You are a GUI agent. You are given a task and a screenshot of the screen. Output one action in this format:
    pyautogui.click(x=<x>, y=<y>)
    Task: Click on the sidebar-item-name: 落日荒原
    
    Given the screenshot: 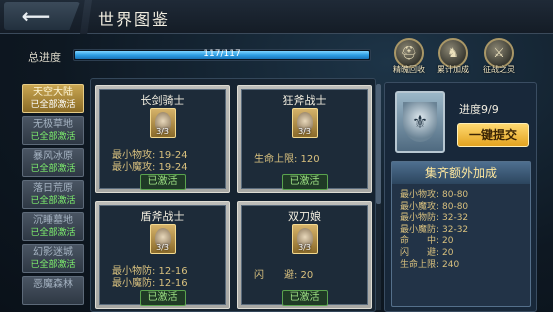 What is the action you would take?
    pyautogui.click(x=53, y=188)
    